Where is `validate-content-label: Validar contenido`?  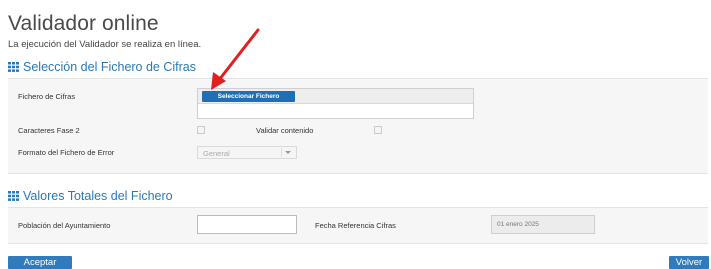 validate-content-label: Validar contenido is located at coordinates (285, 130).